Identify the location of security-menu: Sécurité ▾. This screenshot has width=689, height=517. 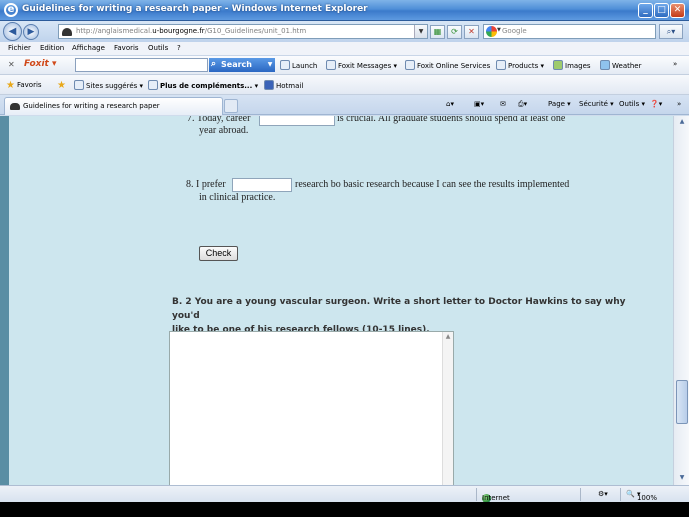
(596, 104).